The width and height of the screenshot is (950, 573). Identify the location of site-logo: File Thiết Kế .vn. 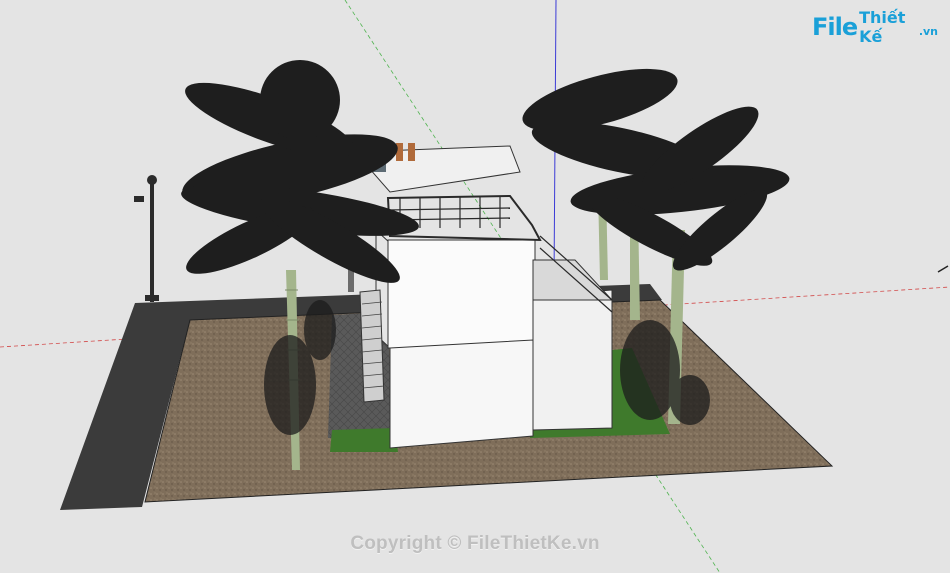
(875, 27).